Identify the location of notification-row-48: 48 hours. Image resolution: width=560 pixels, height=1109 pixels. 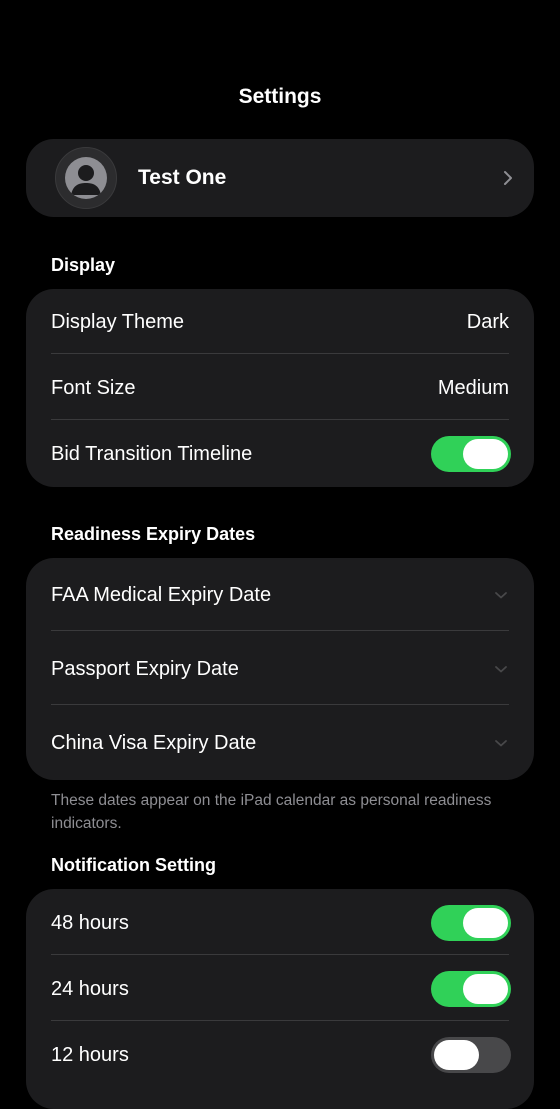
(281, 923).